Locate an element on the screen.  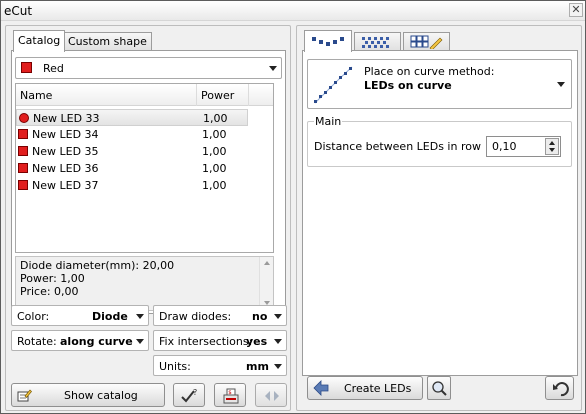
tab-led-grid-edit is located at coordinates (426, 41).